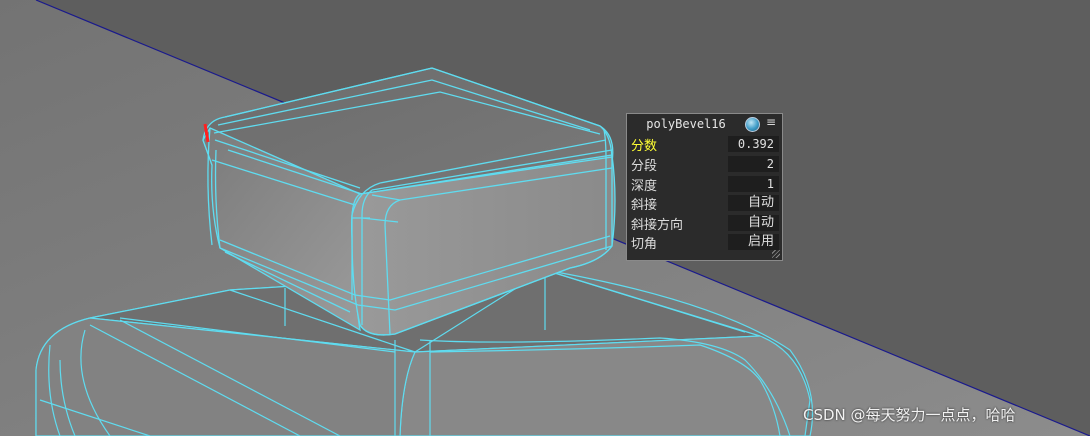 Image resolution: width=1090 pixels, height=436 pixels. Describe the element at coordinates (644, 146) in the screenshot. I see `fraction-label: 分数` at that location.